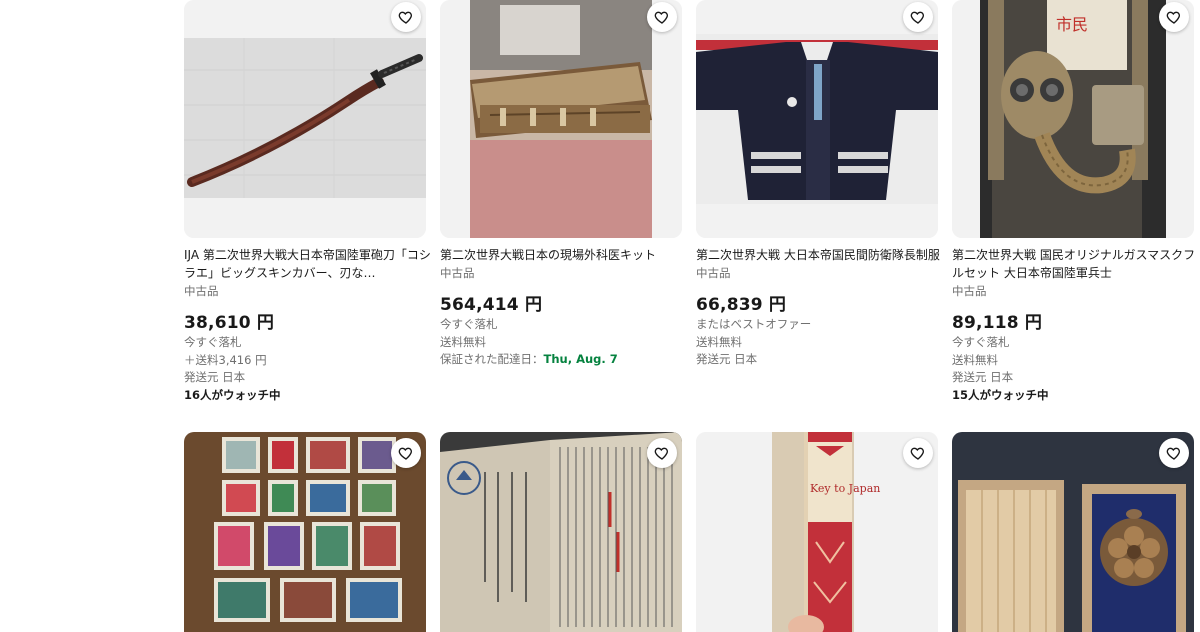 The image size is (1200, 632). What do you see at coordinates (232, 394) in the screenshot?
I see `watcher-count: 16人がウォッチ中` at bounding box center [232, 394].